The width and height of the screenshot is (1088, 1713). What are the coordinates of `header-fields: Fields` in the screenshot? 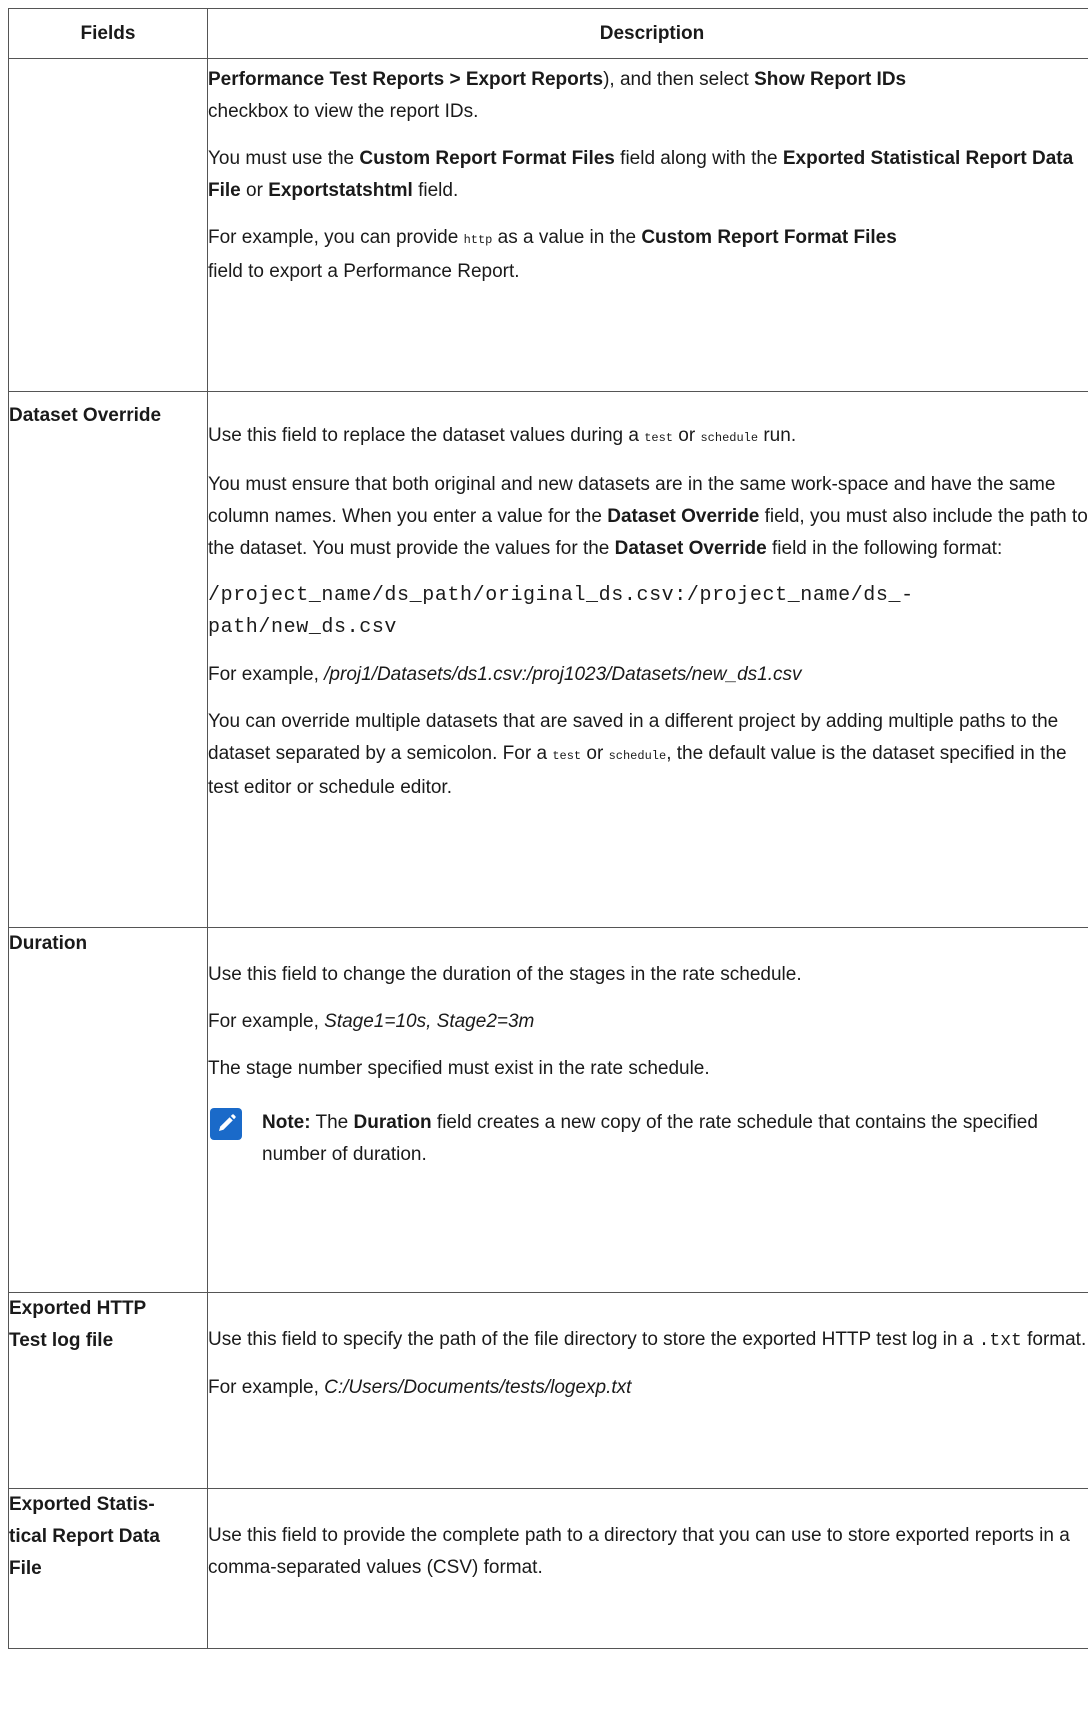 It's located at (108, 33).